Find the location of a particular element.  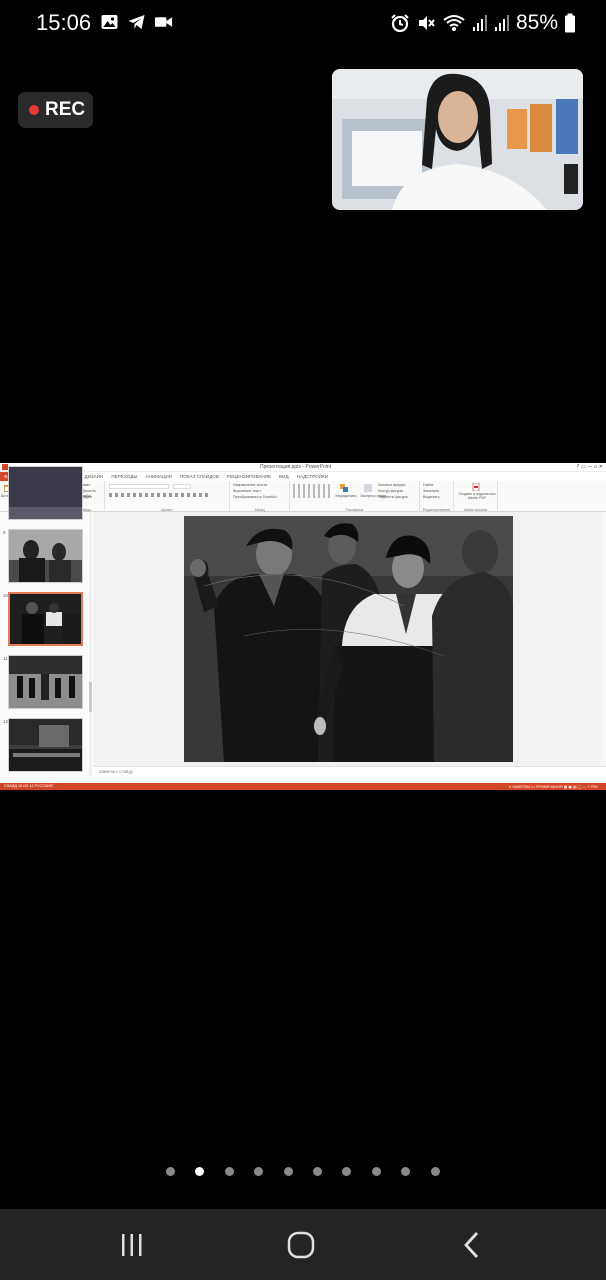

slide-thumbnail-selected is located at coordinates (45, 619).